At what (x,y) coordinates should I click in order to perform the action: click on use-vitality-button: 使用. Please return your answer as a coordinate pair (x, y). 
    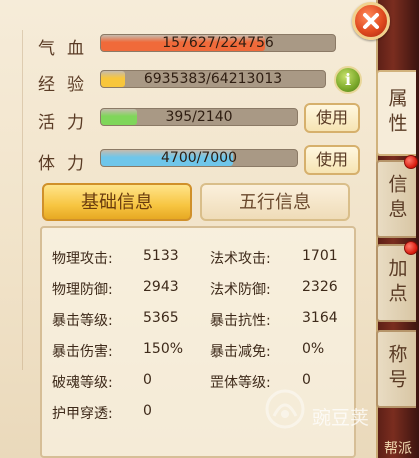
    Looking at the image, I should click on (332, 118).